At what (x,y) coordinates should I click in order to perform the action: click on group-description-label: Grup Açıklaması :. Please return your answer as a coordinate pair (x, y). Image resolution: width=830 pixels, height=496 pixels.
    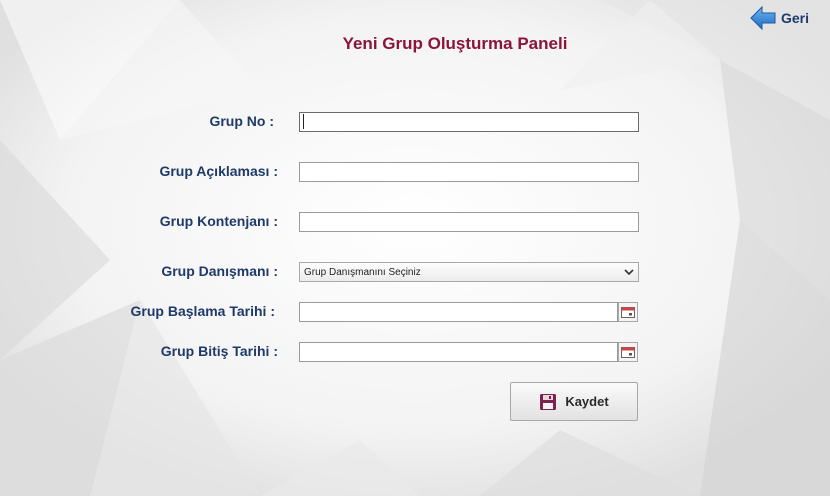
    Looking at the image, I should click on (218, 171).